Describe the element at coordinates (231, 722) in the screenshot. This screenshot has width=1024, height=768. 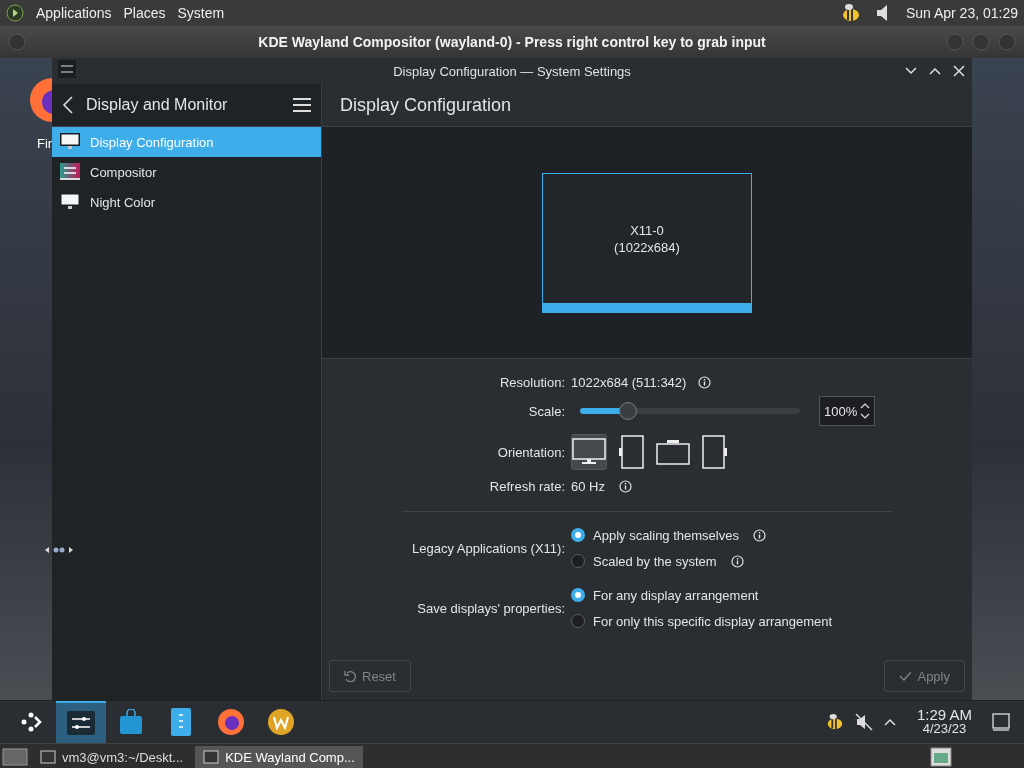
I see `firefox-icon` at that location.